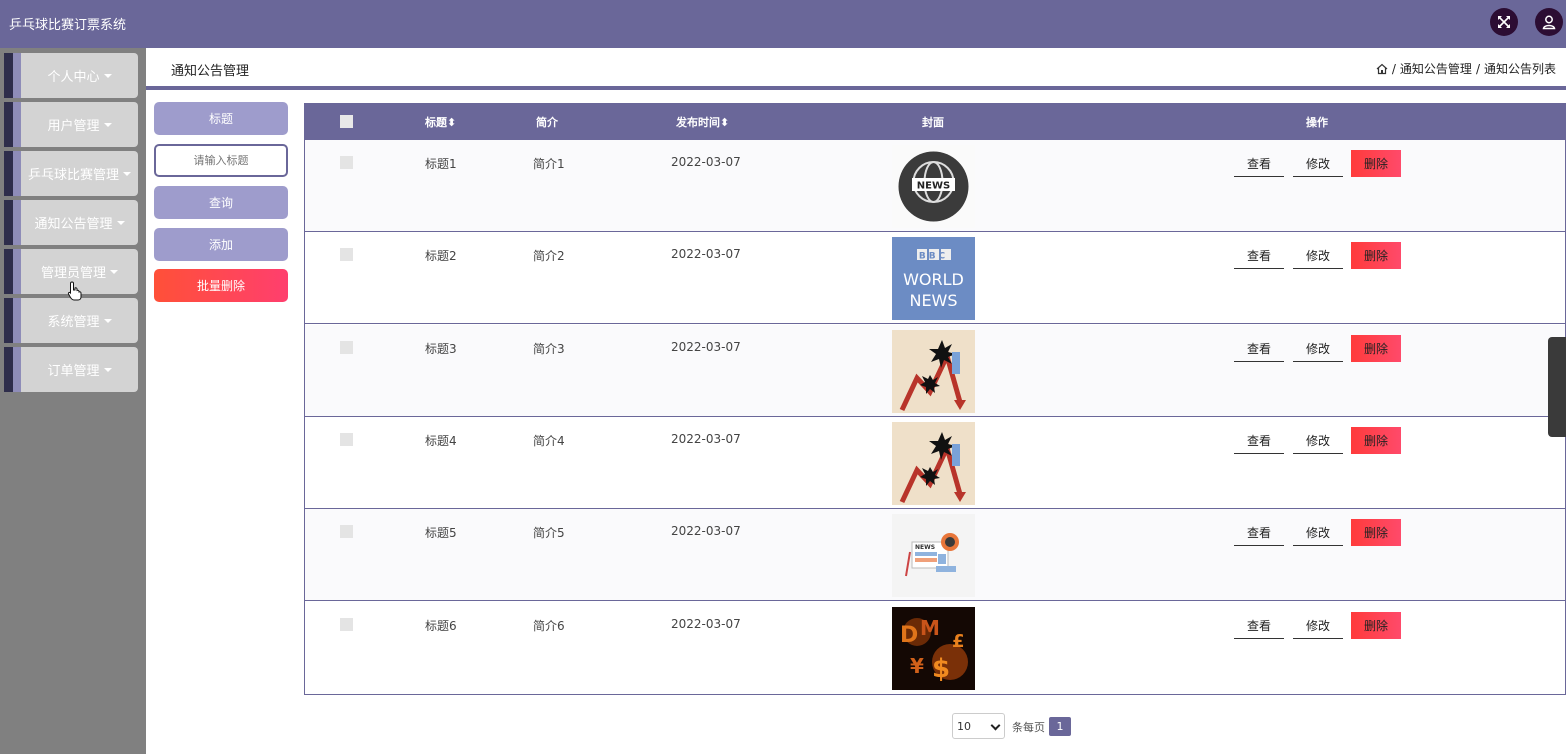 This screenshot has width=1566, height=754. What do you see at coordinates (1028, 727) in the screenshot?
I see `per-page-label: 条每页` at bounding box center [1028, 727].